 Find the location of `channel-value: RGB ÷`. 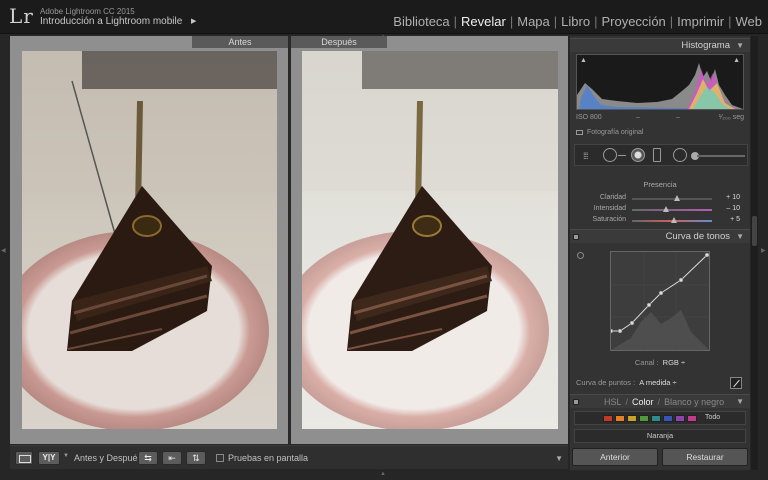

channel-value: RGB ÷ is located at coordinates (674, 362).